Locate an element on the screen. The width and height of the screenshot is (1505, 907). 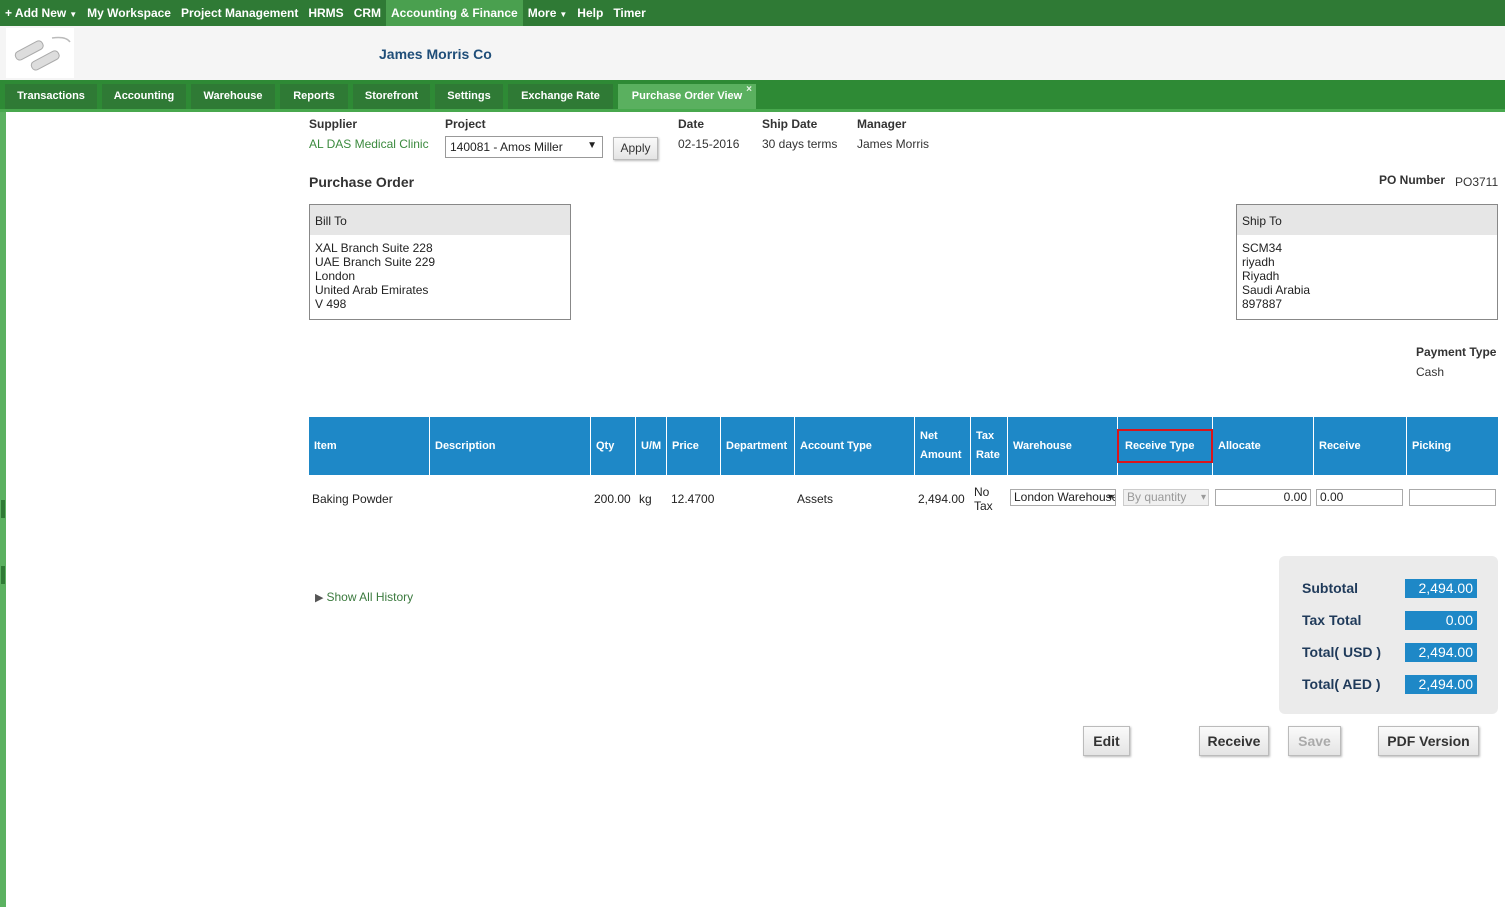
nav-help: Help is located at coordinates (590, 13).